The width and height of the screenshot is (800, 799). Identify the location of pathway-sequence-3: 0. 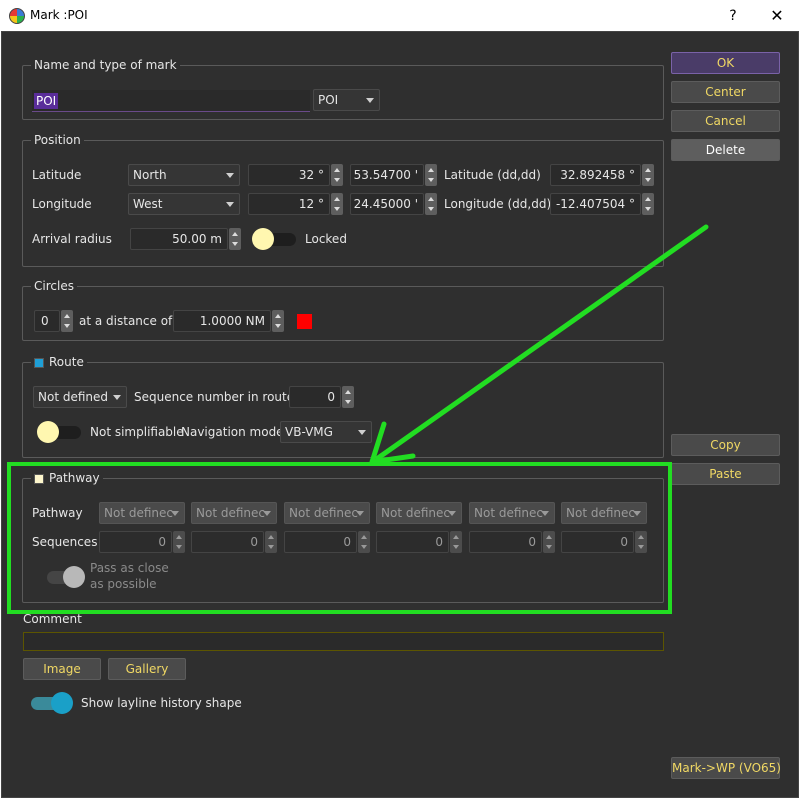
(327, 542).